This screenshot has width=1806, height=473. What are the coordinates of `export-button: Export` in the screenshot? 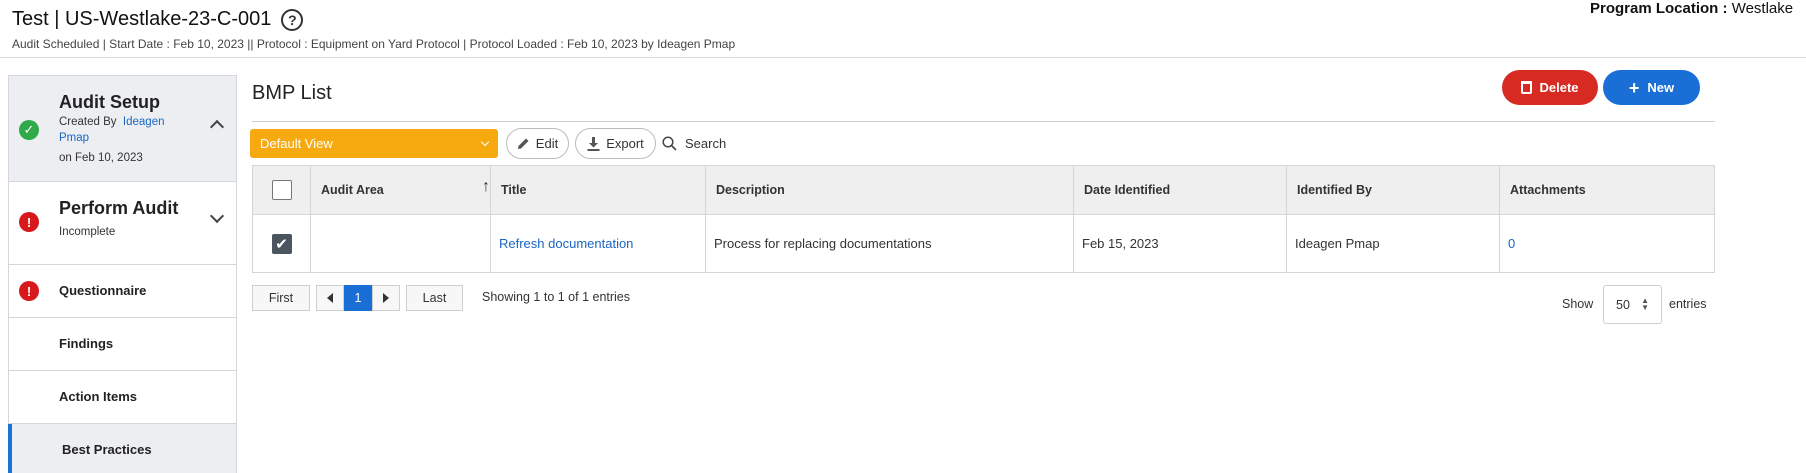 It's located at (615, 143).